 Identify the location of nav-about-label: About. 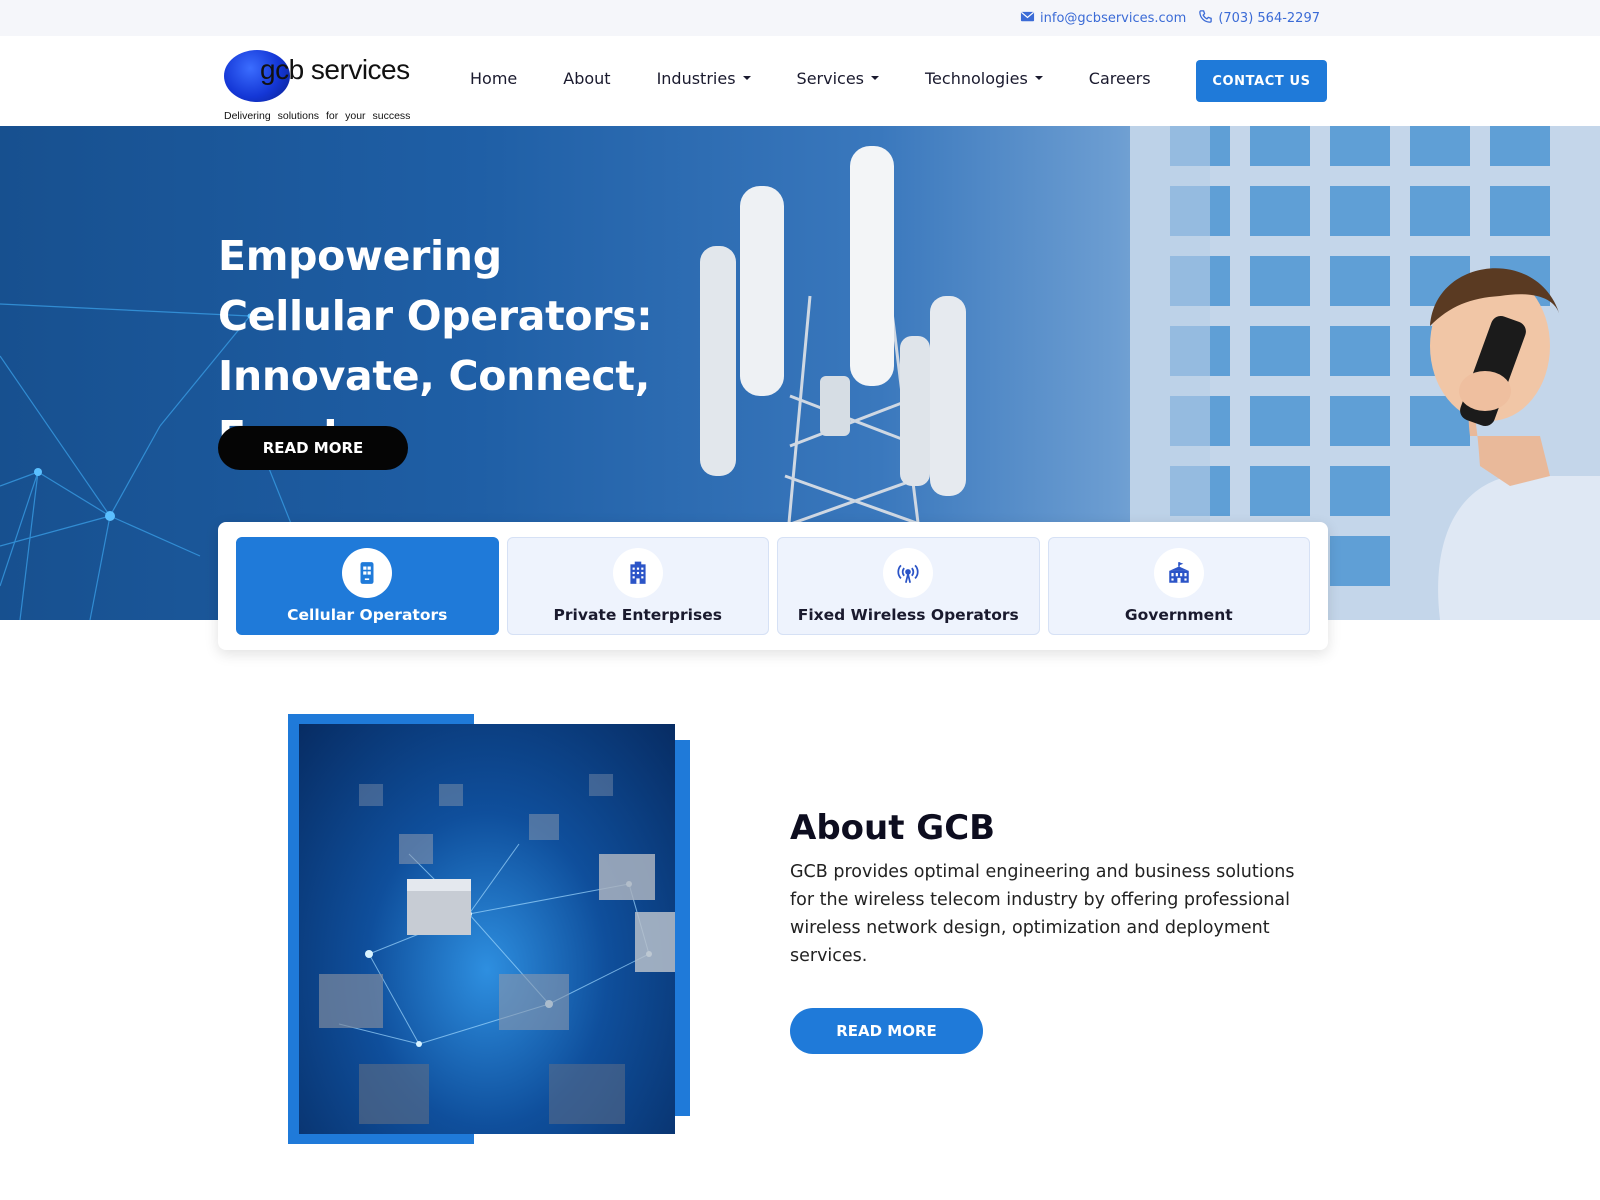
(587, 78).